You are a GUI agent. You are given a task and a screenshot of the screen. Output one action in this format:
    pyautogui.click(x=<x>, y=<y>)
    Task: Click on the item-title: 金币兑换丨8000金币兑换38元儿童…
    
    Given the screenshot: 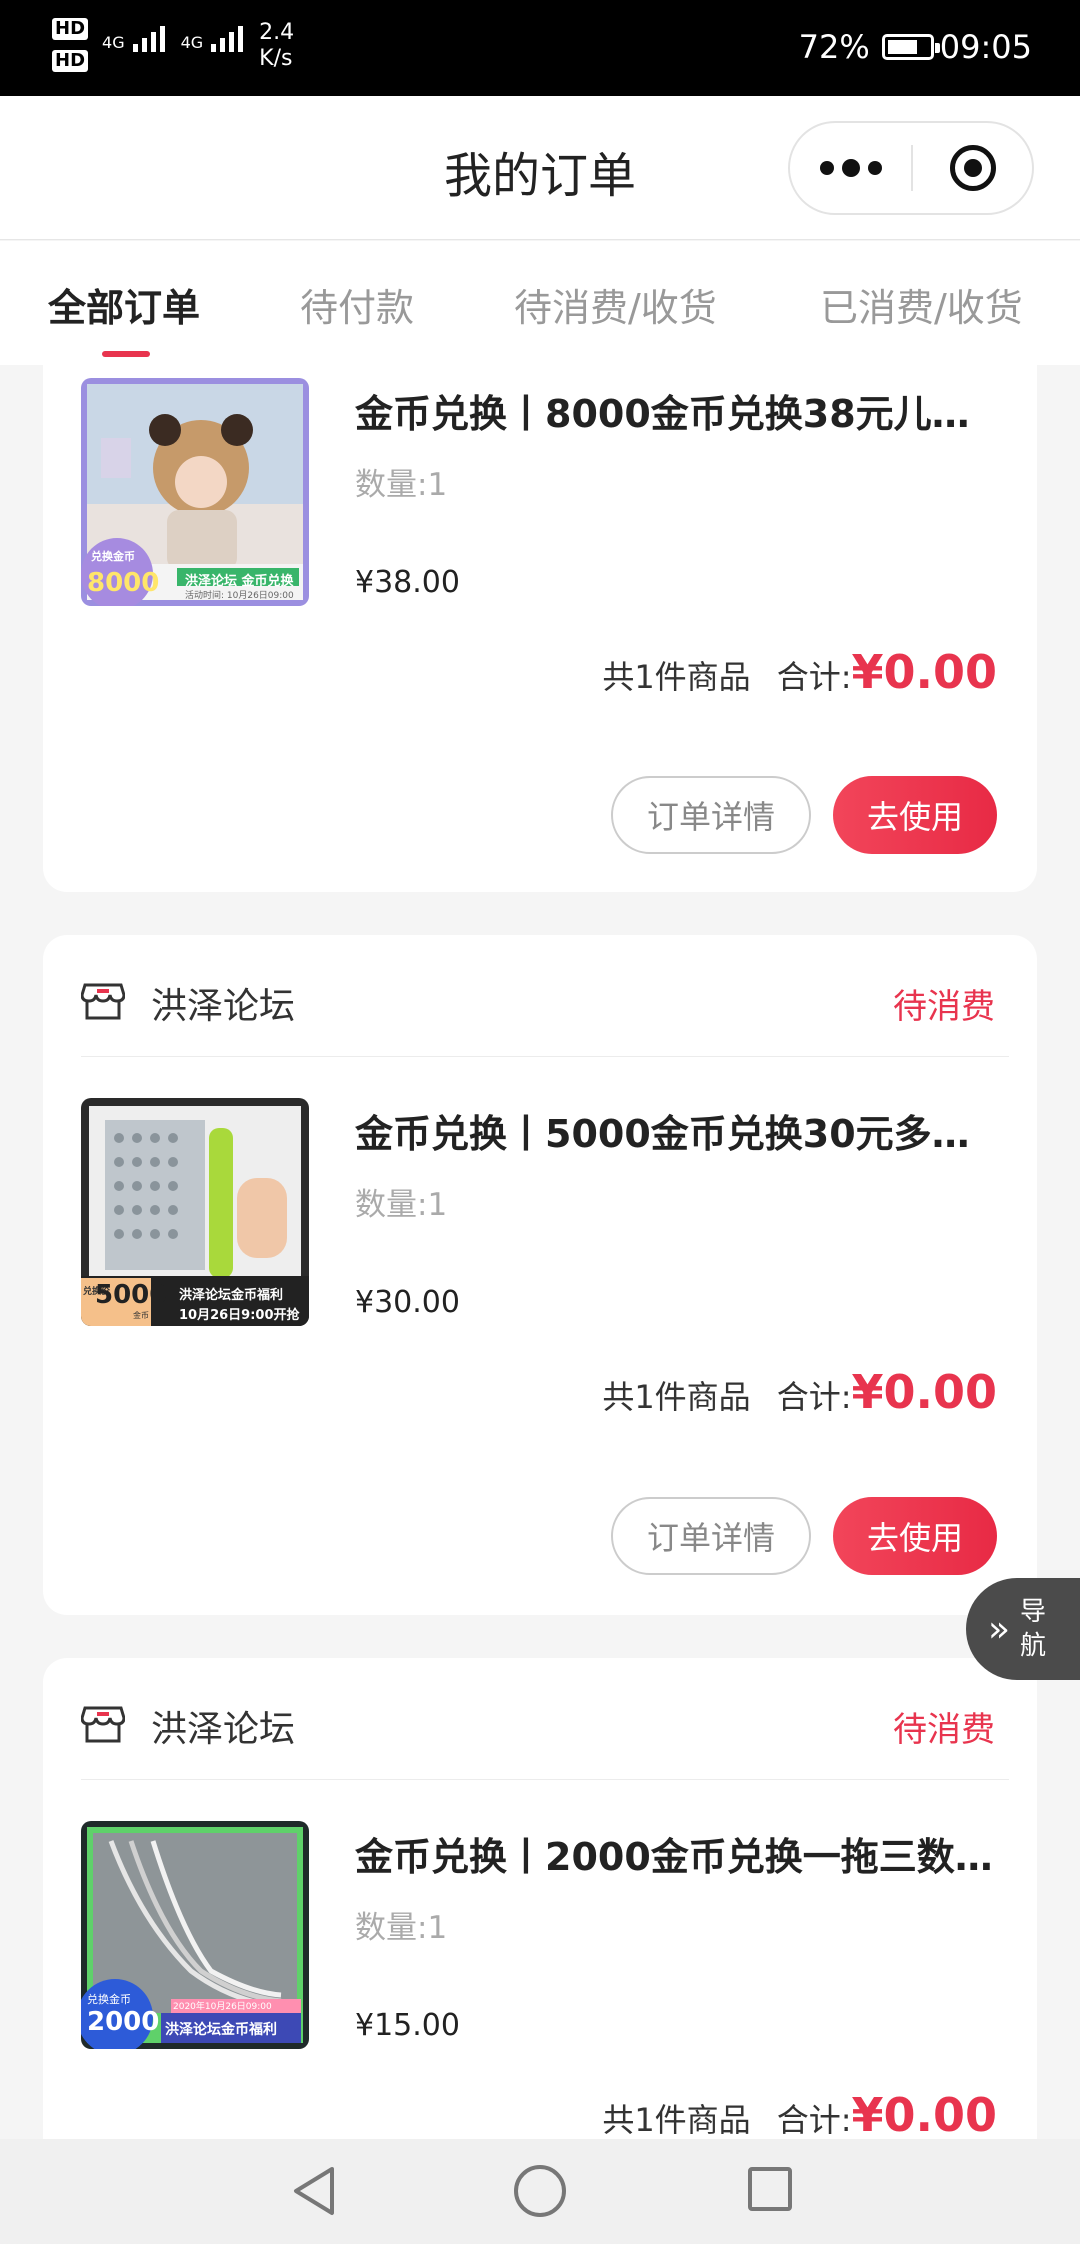 What is the action you would take?
    pyautogui.click(x=675, y=410)
    